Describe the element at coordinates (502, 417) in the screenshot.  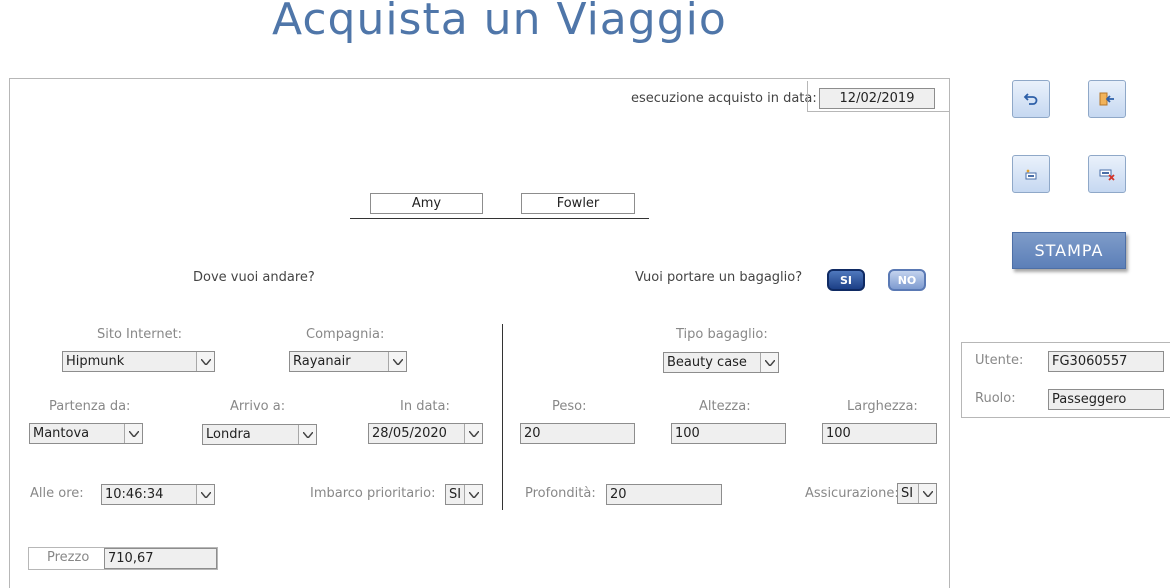
I see `section-divider` at that location.